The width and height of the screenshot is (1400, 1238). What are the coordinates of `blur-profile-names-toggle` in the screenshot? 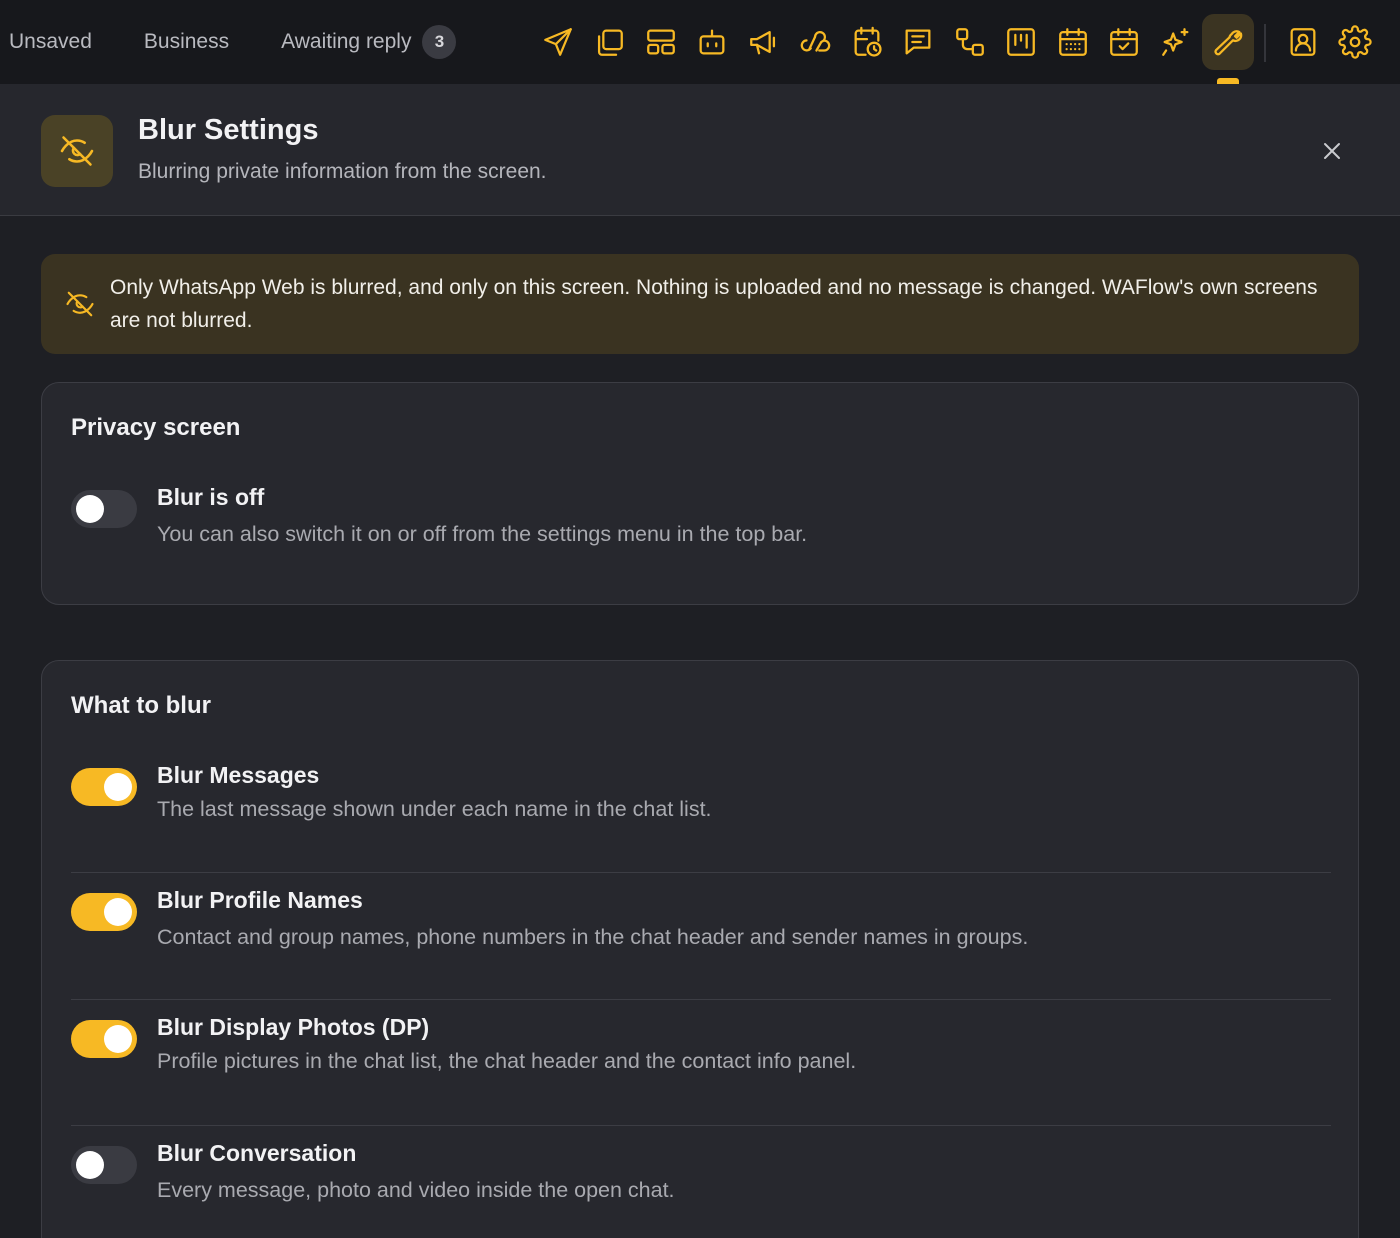 It's located at (104, 912).